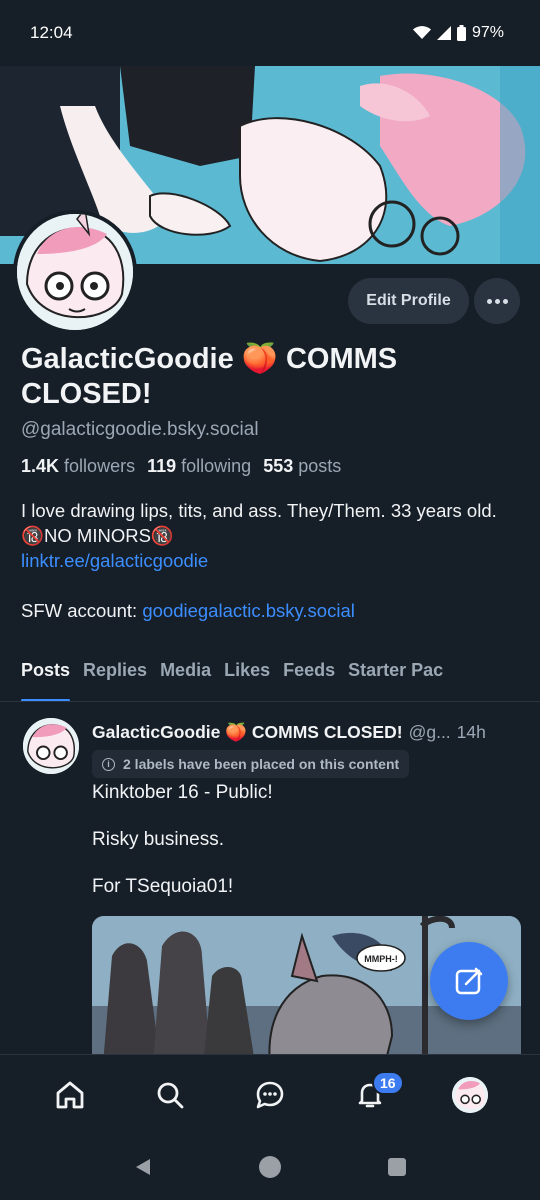  I want to click on nav-avatar, so click(470, 1094).